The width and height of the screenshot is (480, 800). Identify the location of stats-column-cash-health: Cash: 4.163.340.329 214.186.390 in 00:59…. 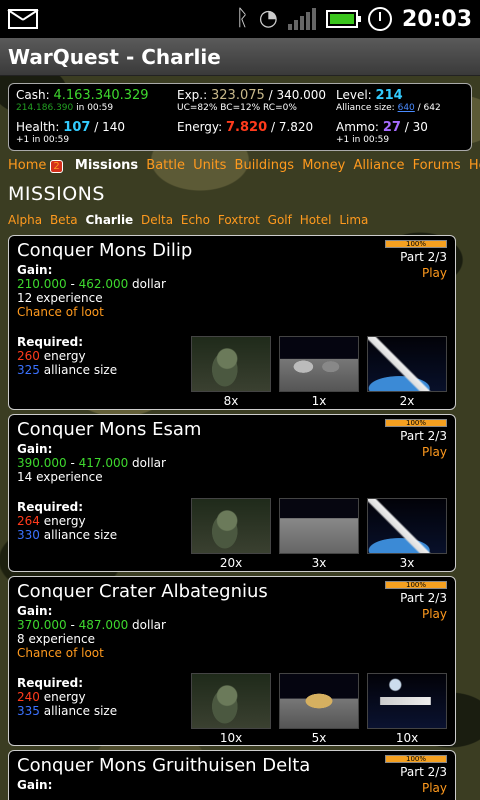
(82, 117).